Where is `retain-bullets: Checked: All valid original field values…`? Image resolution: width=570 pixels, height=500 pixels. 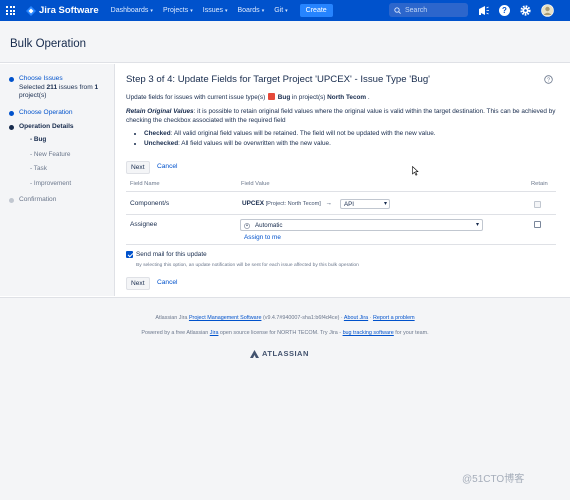
retain-bullets: Checked: All valid original field values… is located at coordinates (285, 139).